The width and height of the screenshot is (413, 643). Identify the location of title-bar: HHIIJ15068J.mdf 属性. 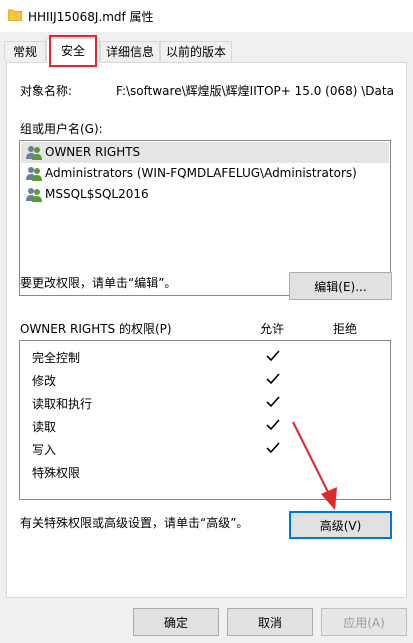
(206, 16).